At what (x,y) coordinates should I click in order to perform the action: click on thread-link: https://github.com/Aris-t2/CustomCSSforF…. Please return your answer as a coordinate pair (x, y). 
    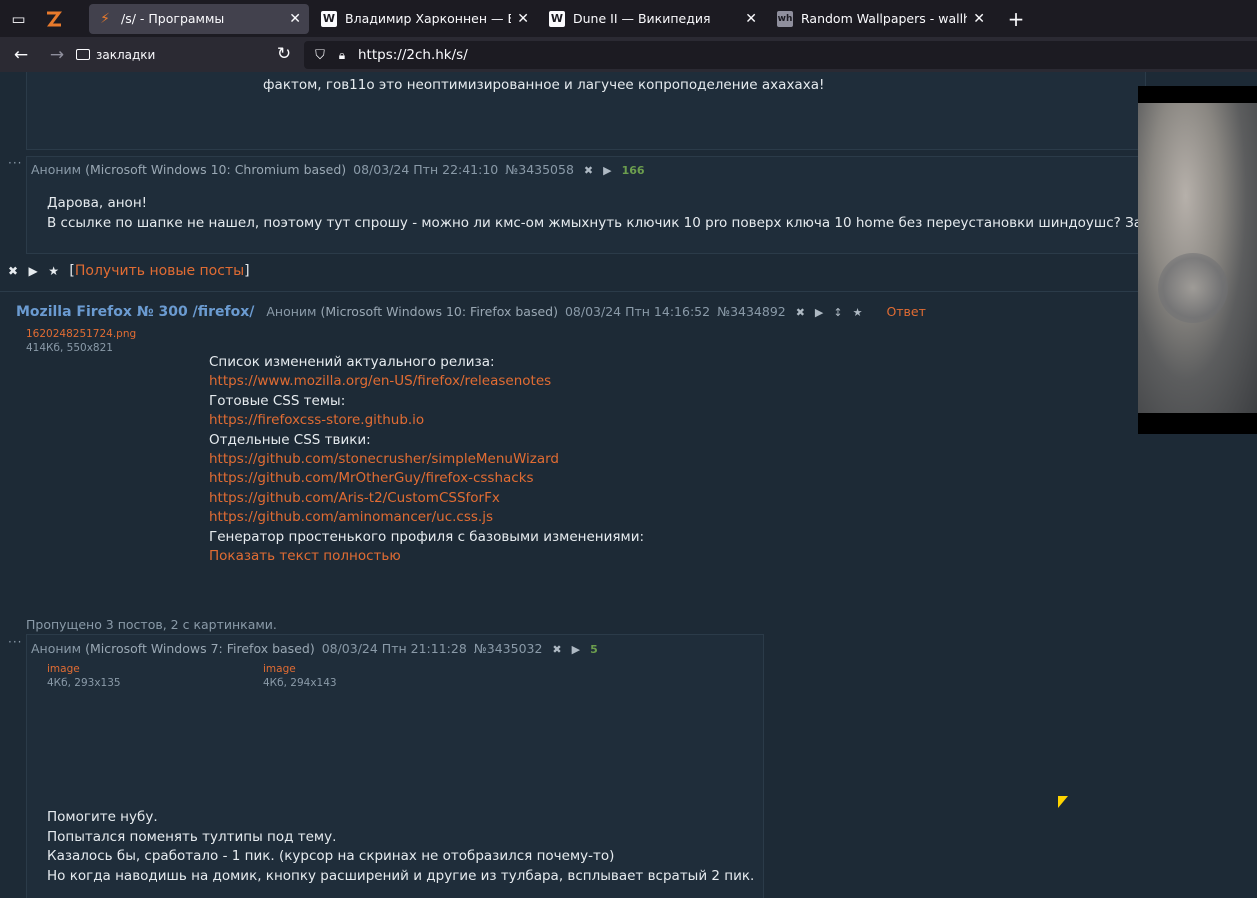
    Looking at the image, I should click on (354, 499).